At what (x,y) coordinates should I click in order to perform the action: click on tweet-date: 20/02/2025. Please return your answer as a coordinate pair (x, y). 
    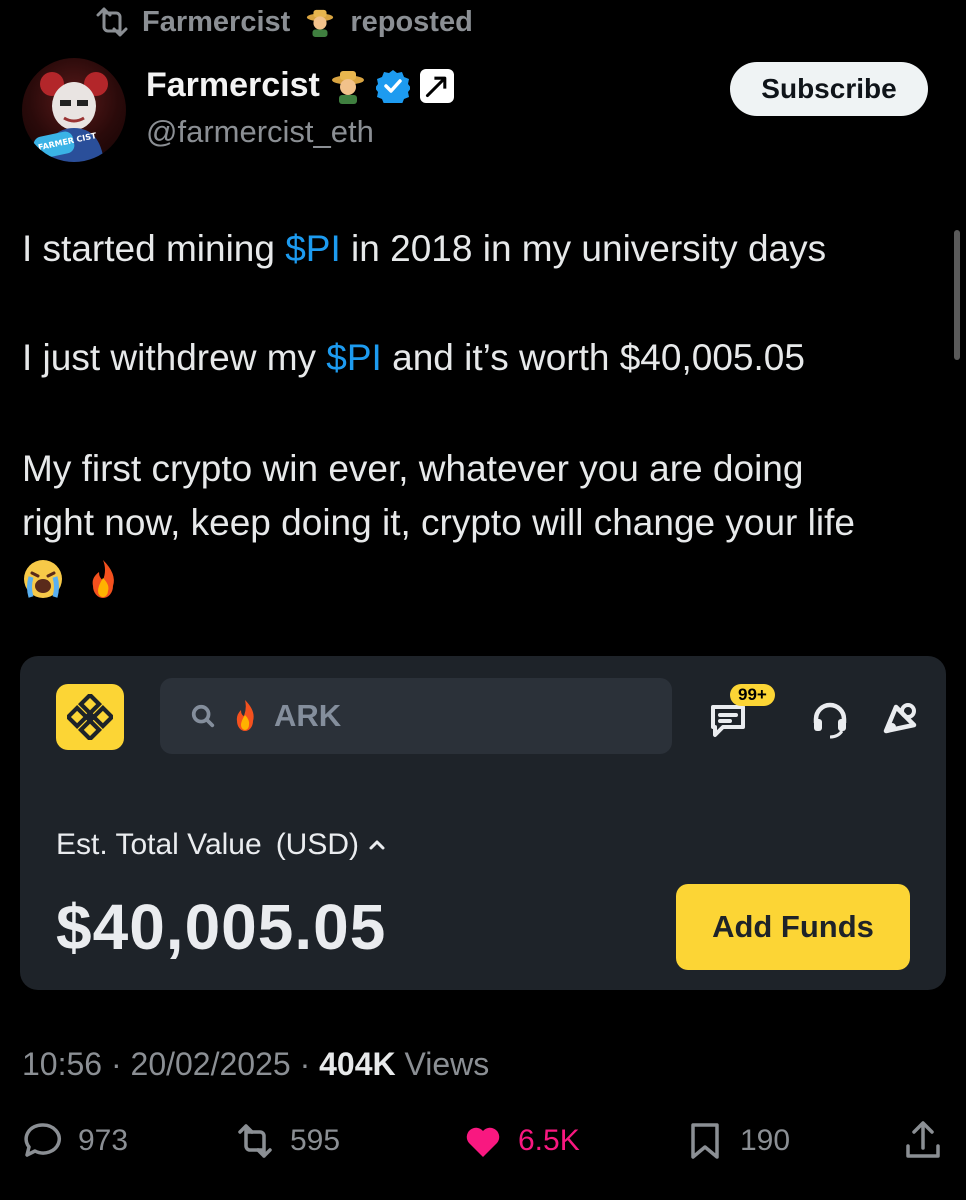
    Looking at the image, I should click on (211, 1064).